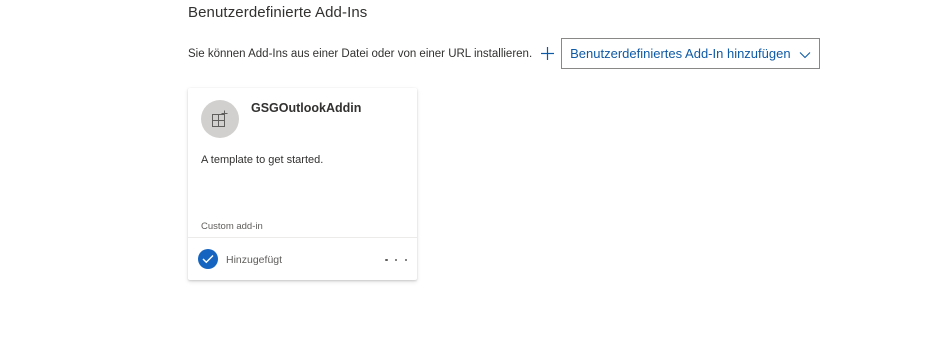 The width and height of the screenshot is (935, 337). What do you see at coordinates (278, 12) in the screenshot?
I see `section-title: Benutzerdefinierte Add-Ins` at bounding box center [278, 12].